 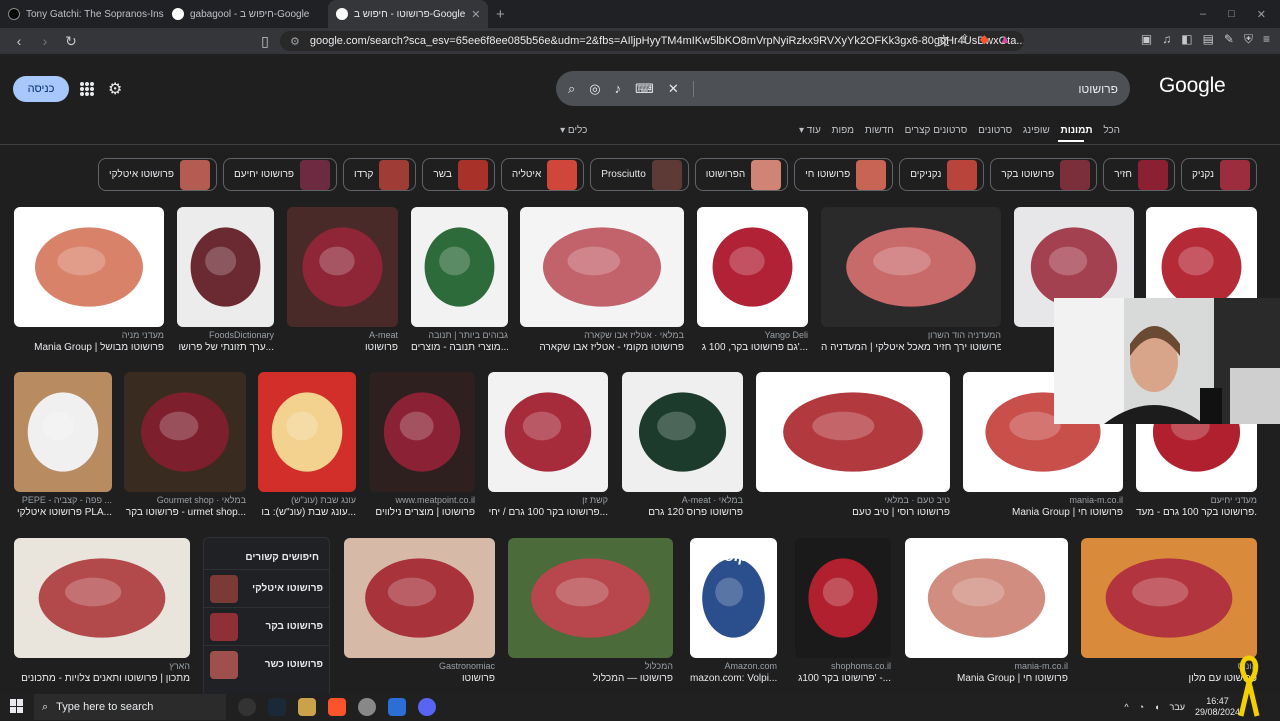 I want to click on filter-short-videos: סרטונים קצרים, so click(x=936, y=130).